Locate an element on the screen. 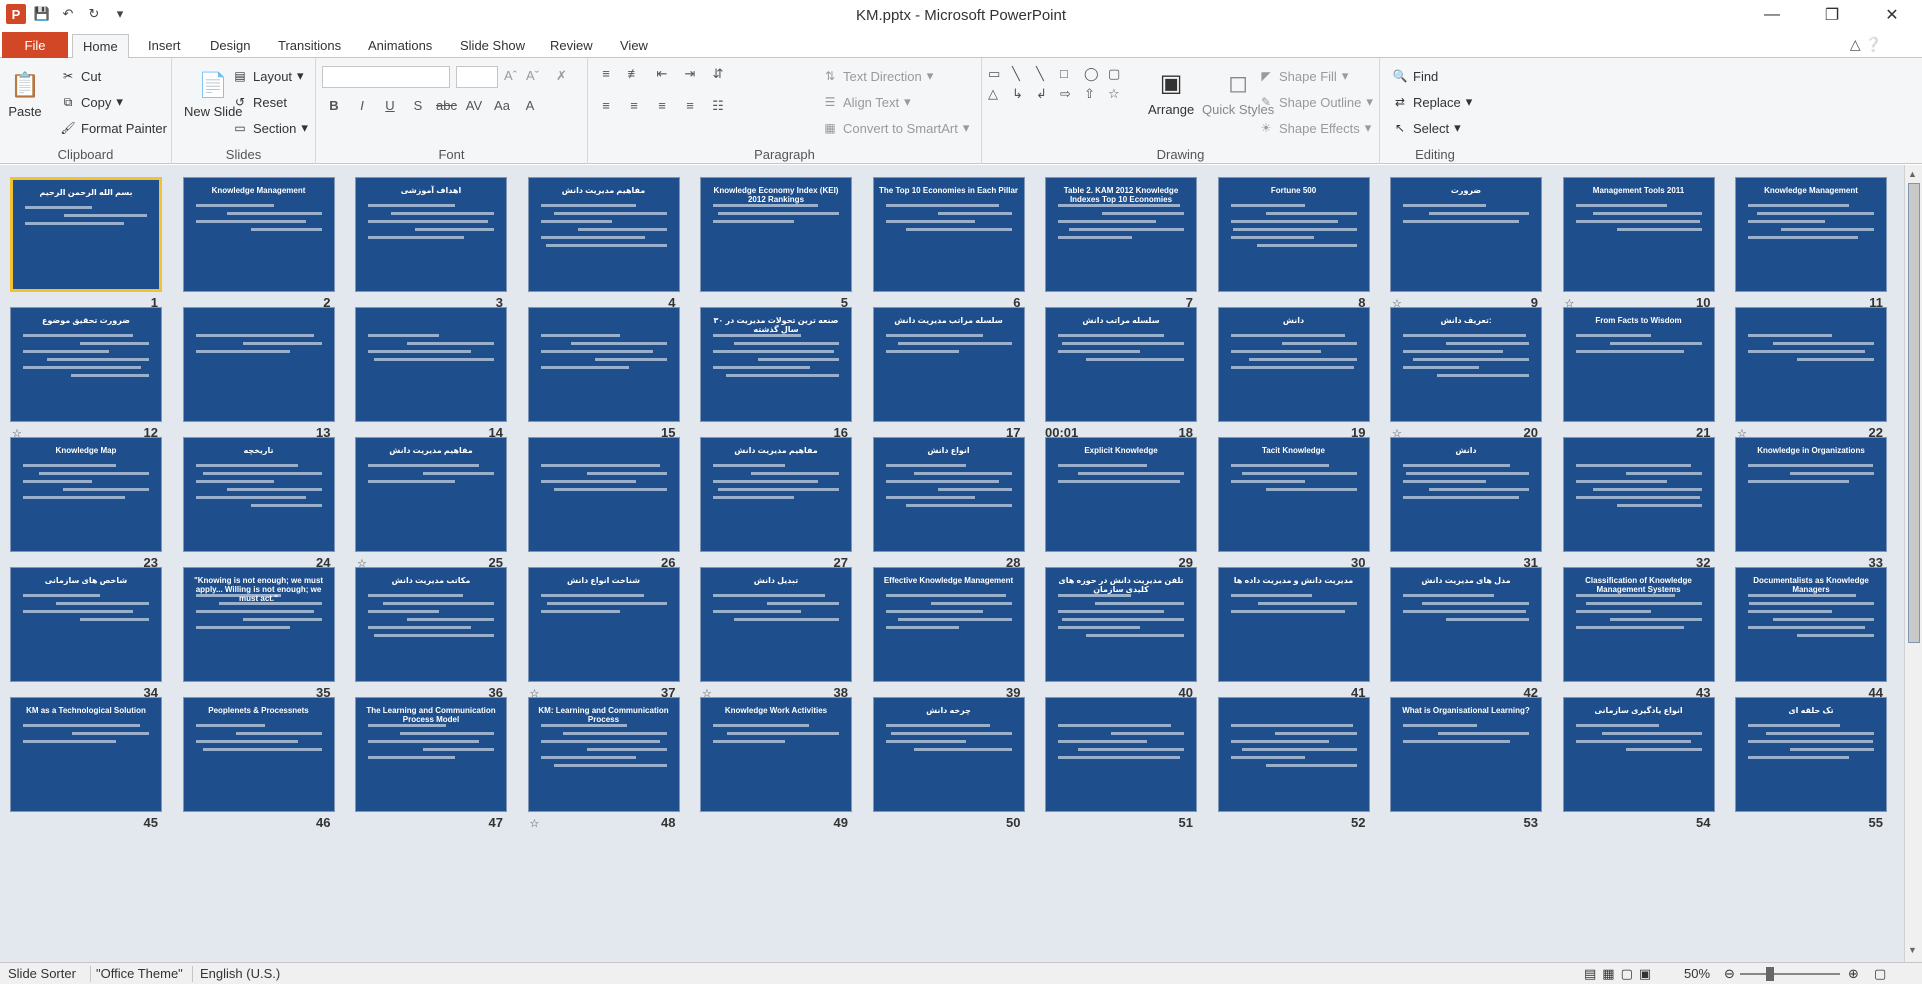  slide-preview: مدیریت دانش و مدیریت داده ها is located at coordinates (1293, 624).